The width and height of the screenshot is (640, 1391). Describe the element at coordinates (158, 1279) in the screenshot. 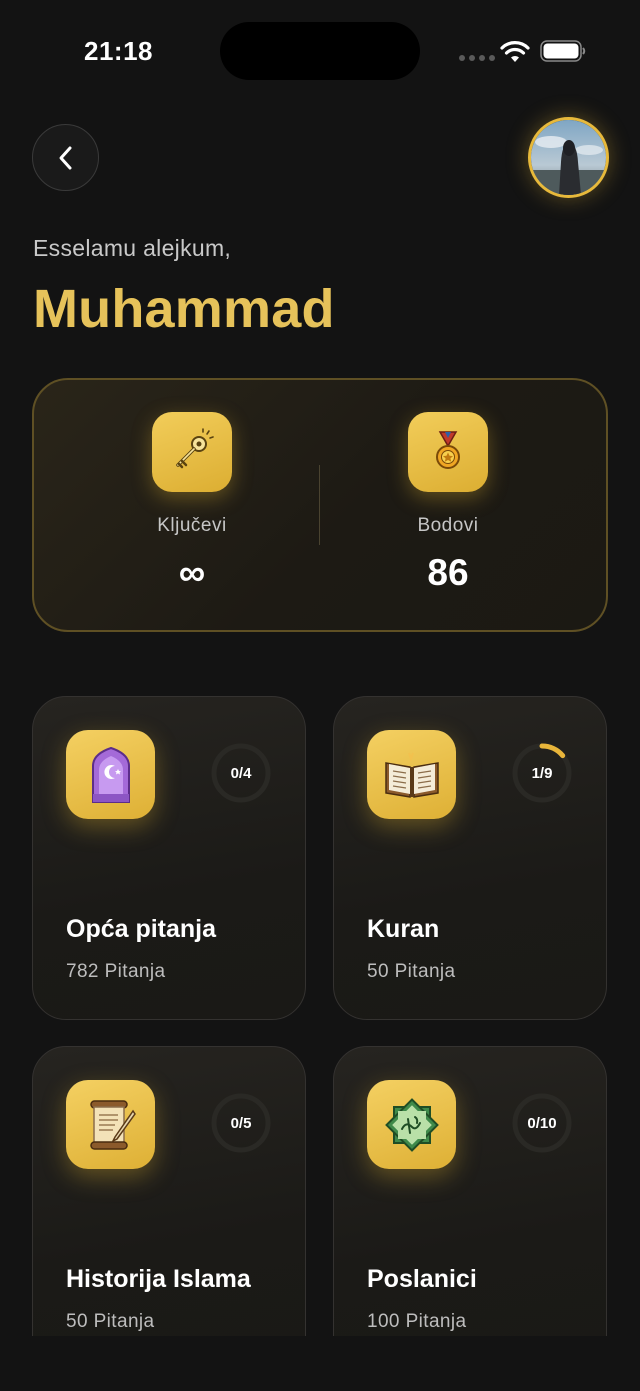

I see `category-title: Historija Islama` at that location.